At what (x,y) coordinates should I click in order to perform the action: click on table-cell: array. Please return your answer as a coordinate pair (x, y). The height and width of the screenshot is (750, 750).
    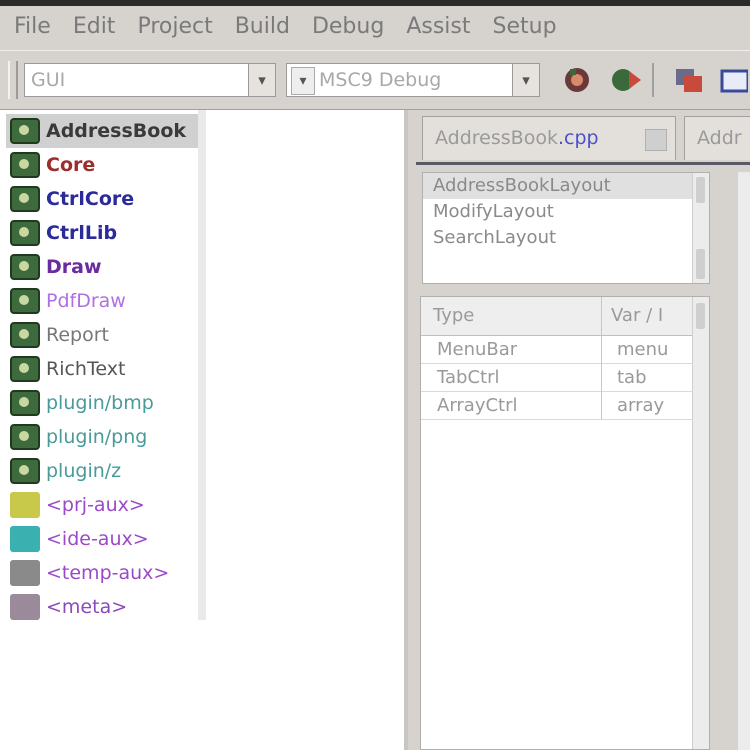
    Looking at the image, I should click on (641, 405).